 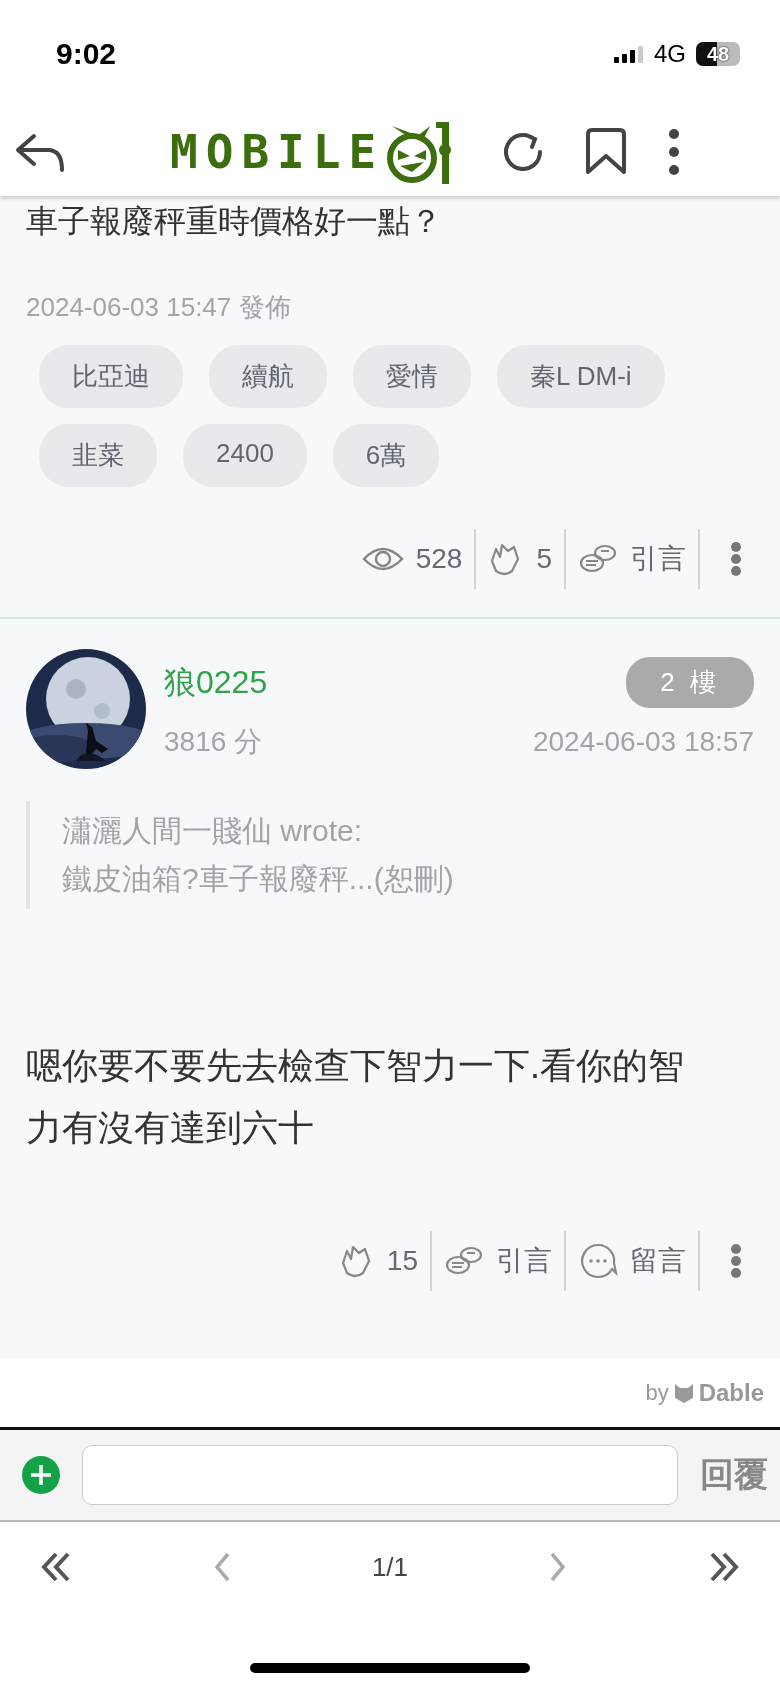 What do you see at coordinates (245, 455) in the screenshot?
I see `tag-chip: 2400` at bounding box center [245, 455].